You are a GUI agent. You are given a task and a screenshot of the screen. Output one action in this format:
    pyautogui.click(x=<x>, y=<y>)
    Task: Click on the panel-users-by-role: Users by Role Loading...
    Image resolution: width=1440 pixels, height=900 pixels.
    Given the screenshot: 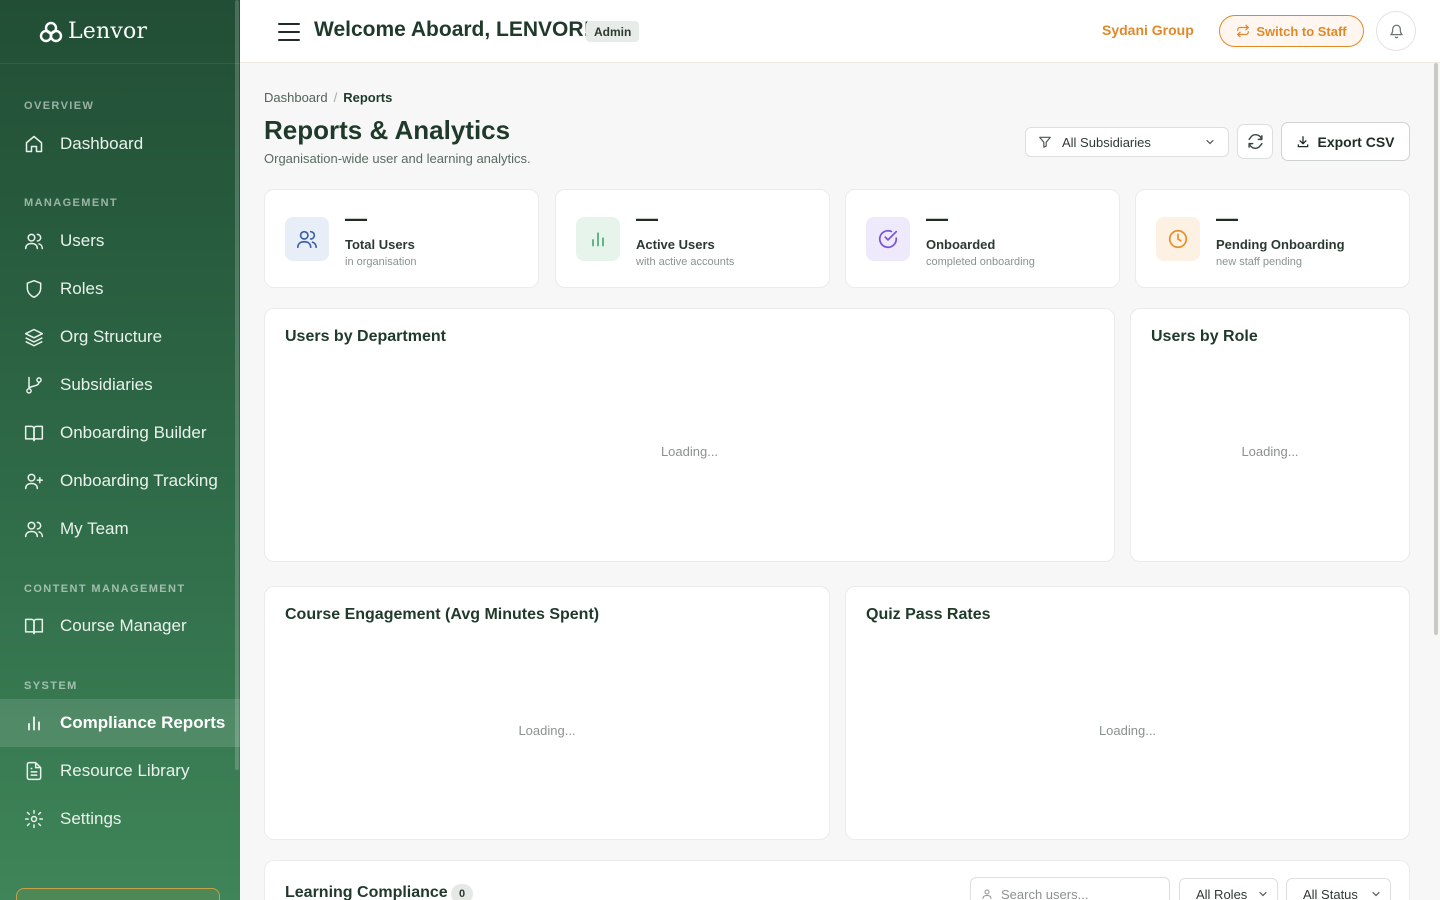 What is the action you would take?
    pyautogui.click(x=1270, y=435)
    